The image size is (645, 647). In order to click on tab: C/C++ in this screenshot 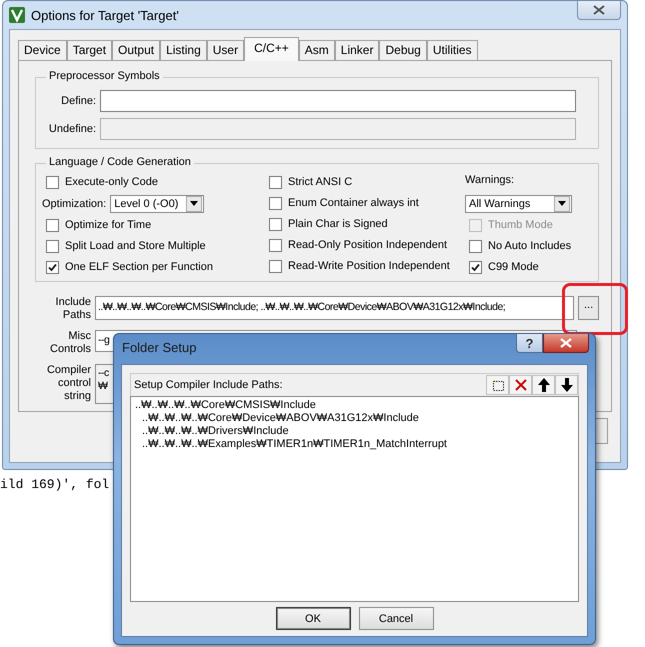, I will do `click(271, 49)`.